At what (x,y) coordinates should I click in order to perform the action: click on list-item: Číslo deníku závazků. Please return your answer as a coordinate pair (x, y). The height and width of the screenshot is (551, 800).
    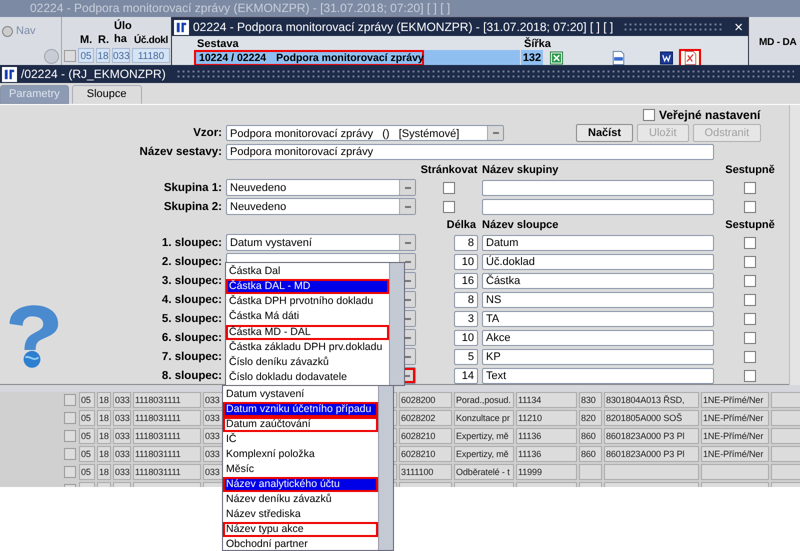
    Looking at the image, I should click on (307, 362).